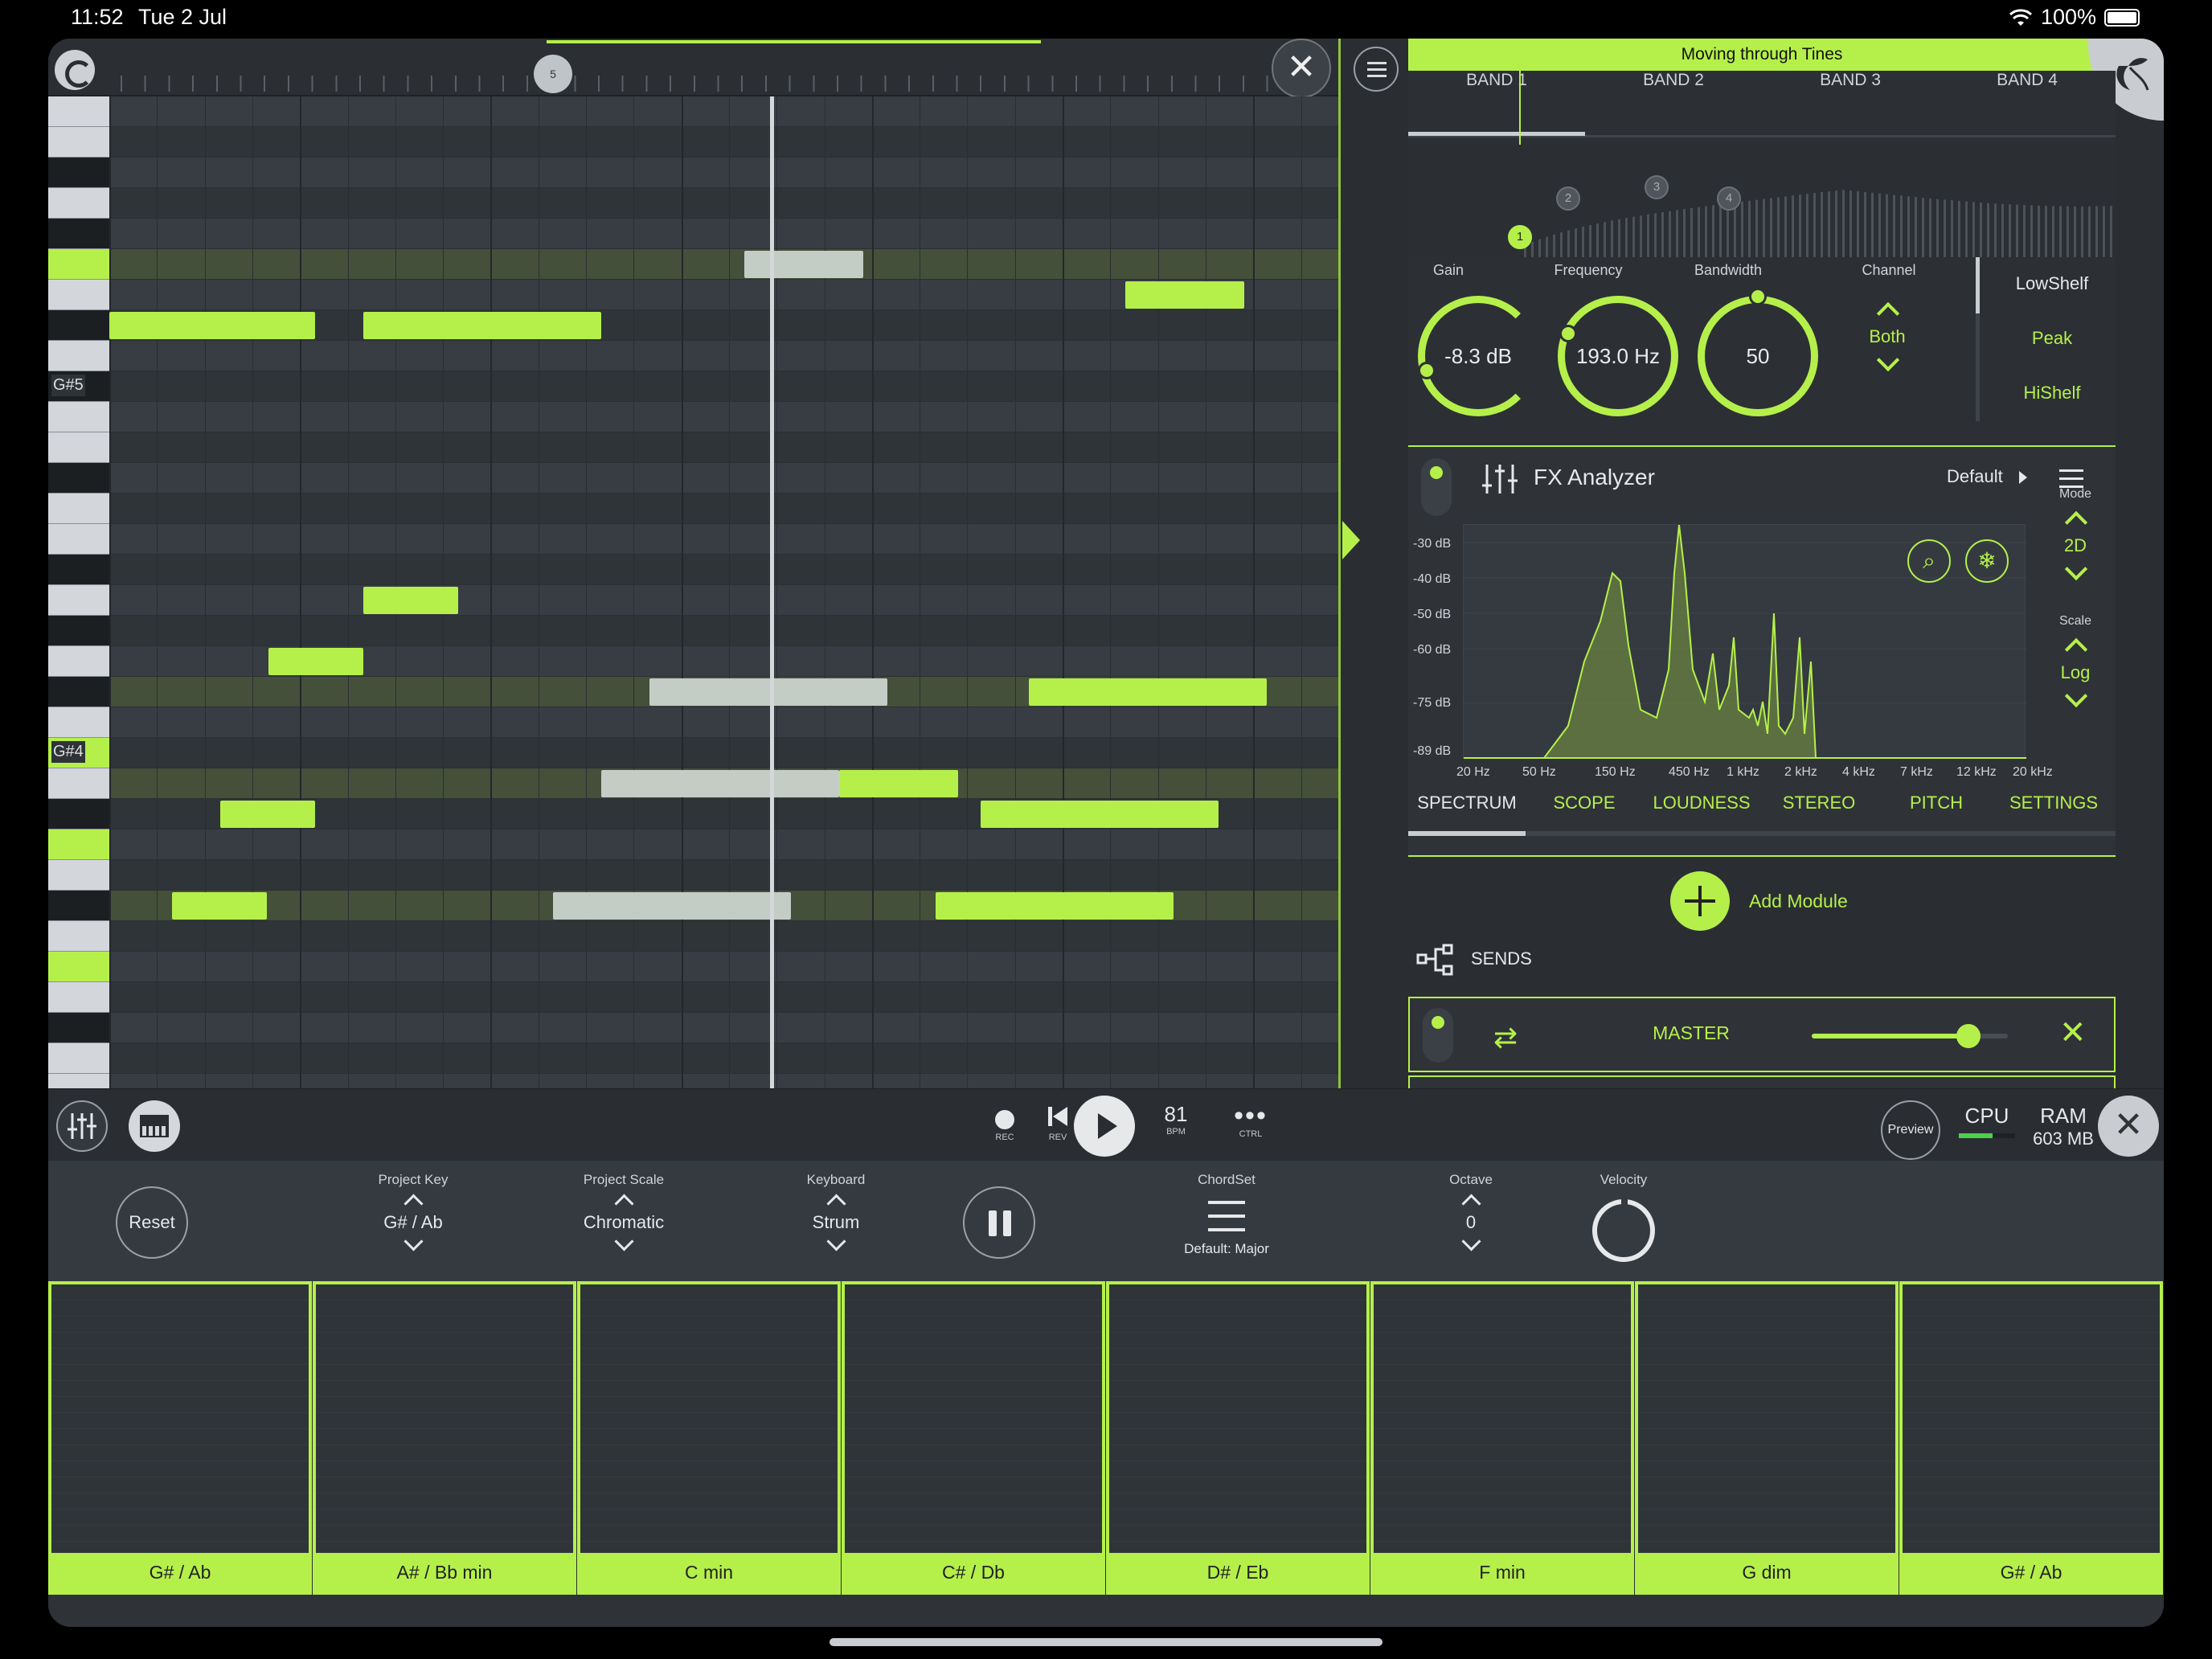 Image resolution: width=2212 pixels, height=1659 pixels. What do you see at coordinates (1226, 1217) in the screenshot?
I see `chordset-menu-icon` at bounding box center [1226, 1217].